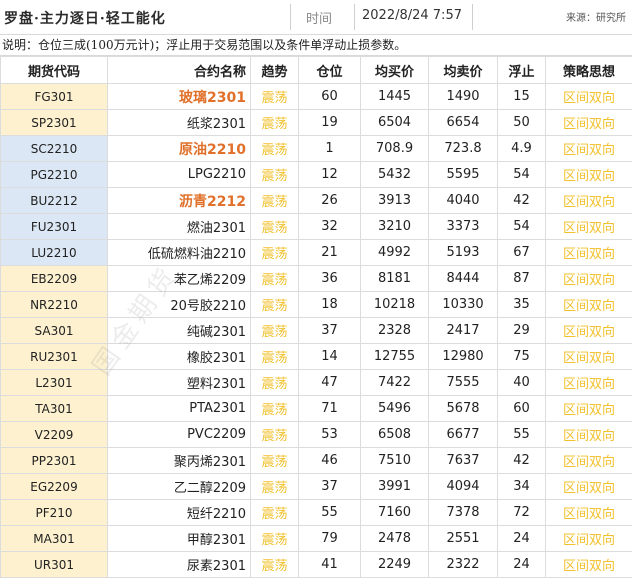  I want to click on cell-name: 纸浆2301, so click(179, 123).